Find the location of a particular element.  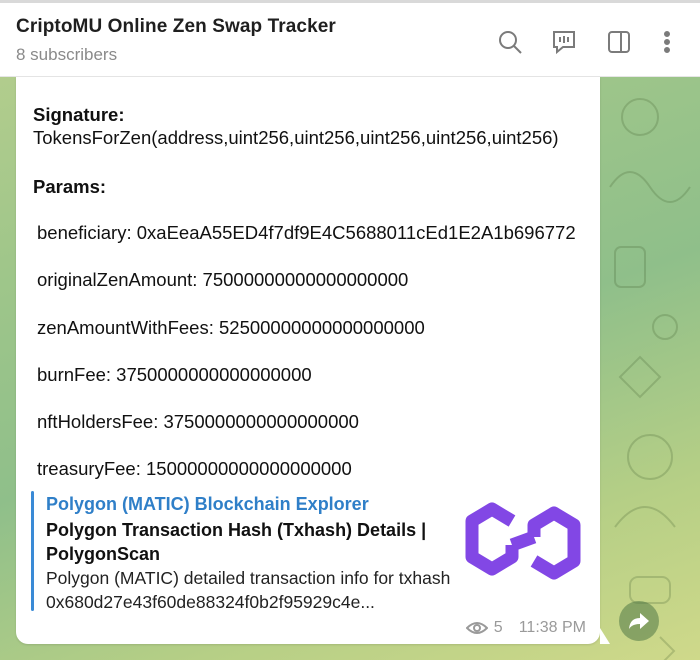

view-count: 5 is located at coordinates (498, 627).